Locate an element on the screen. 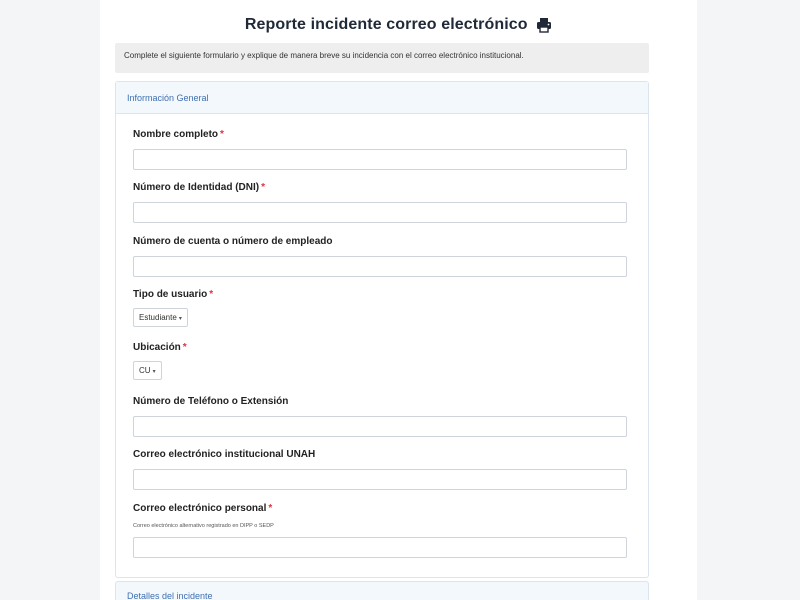  correo-personal-label: Correo electrónico personal is located at coordinates (200, 508).